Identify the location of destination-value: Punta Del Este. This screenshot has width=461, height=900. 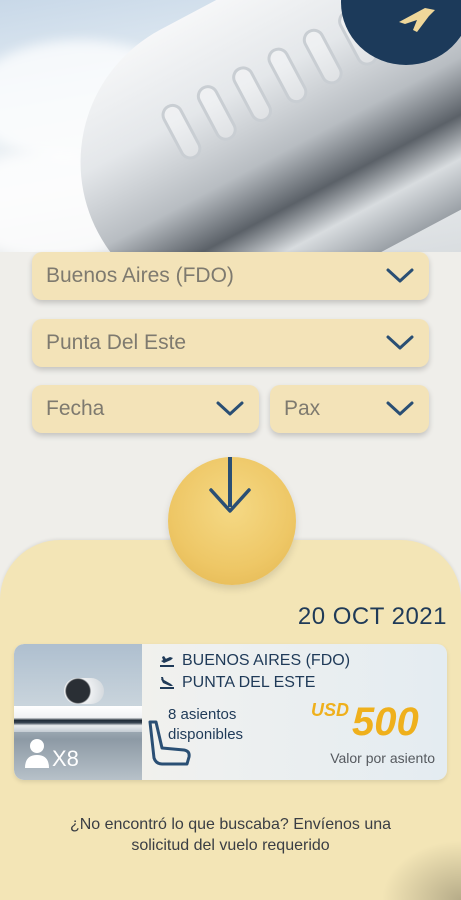
(116, 342).